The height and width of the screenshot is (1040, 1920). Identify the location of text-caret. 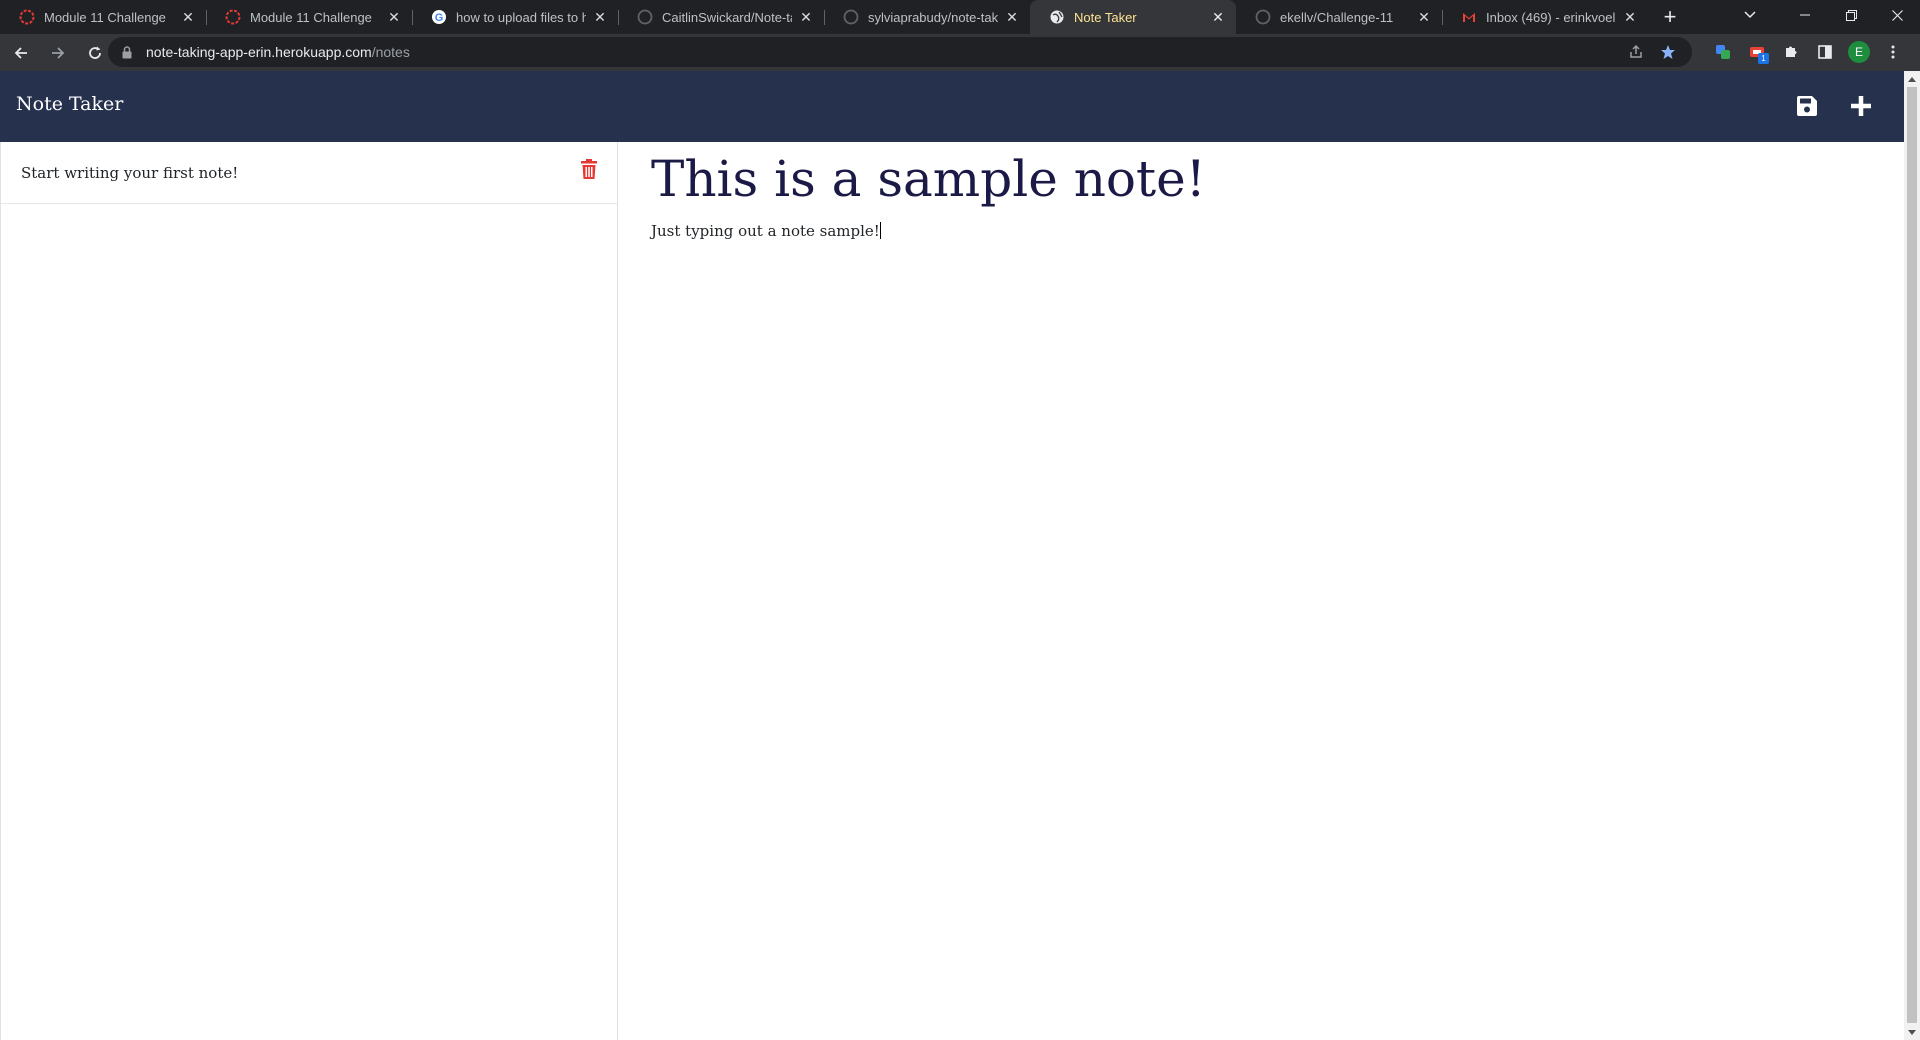
(880, 230).